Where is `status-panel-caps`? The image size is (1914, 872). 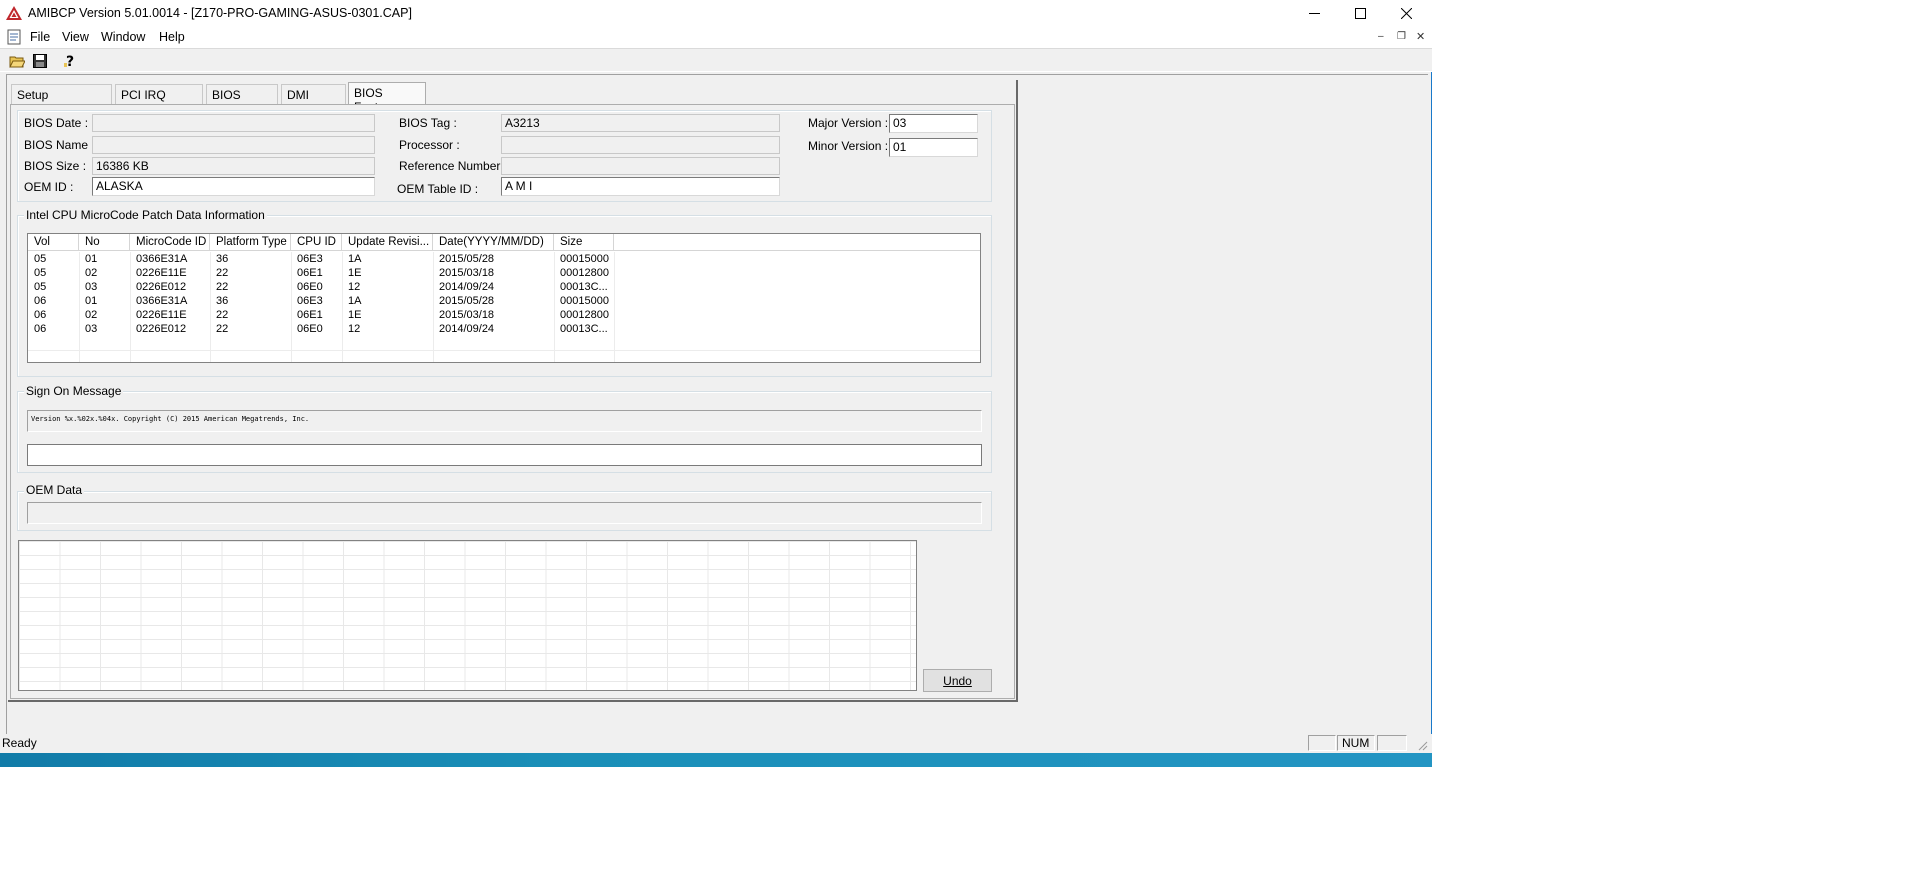 status-panel-caps is located at coordinates (1322, 743).